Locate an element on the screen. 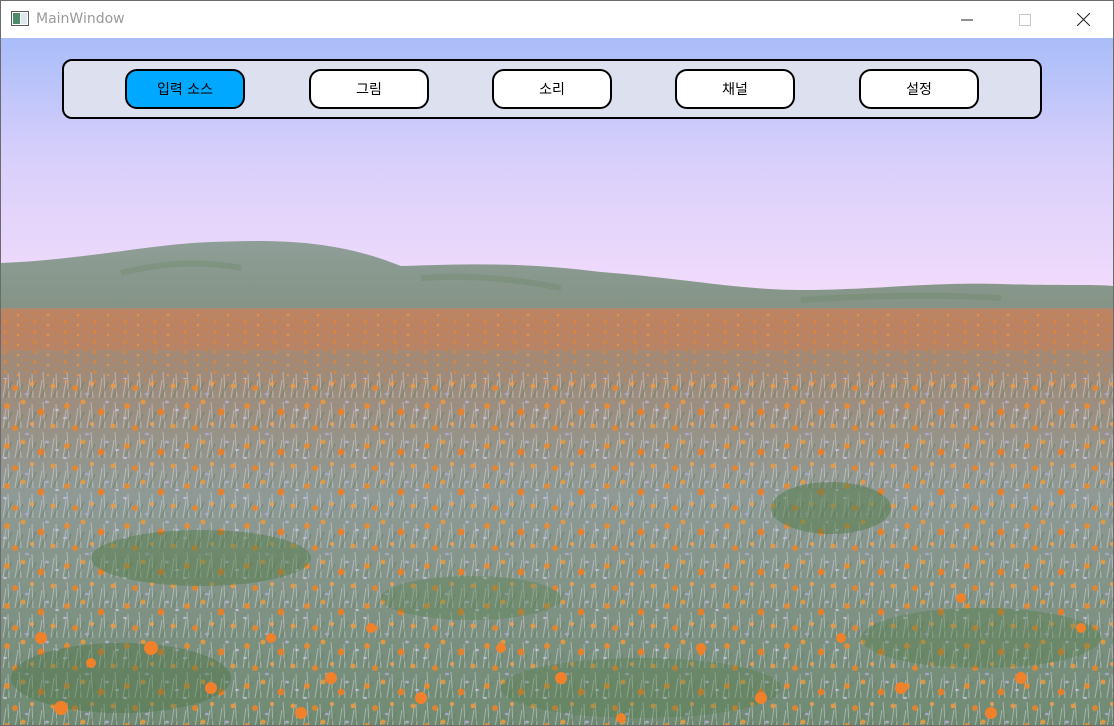 The image size is (1114, 726). maximize-button is located at coordinates (1025, 19).